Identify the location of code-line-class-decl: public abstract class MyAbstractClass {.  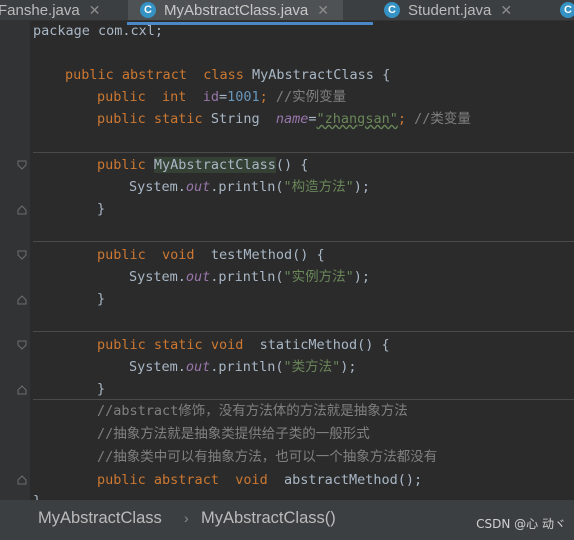
(227, 75).